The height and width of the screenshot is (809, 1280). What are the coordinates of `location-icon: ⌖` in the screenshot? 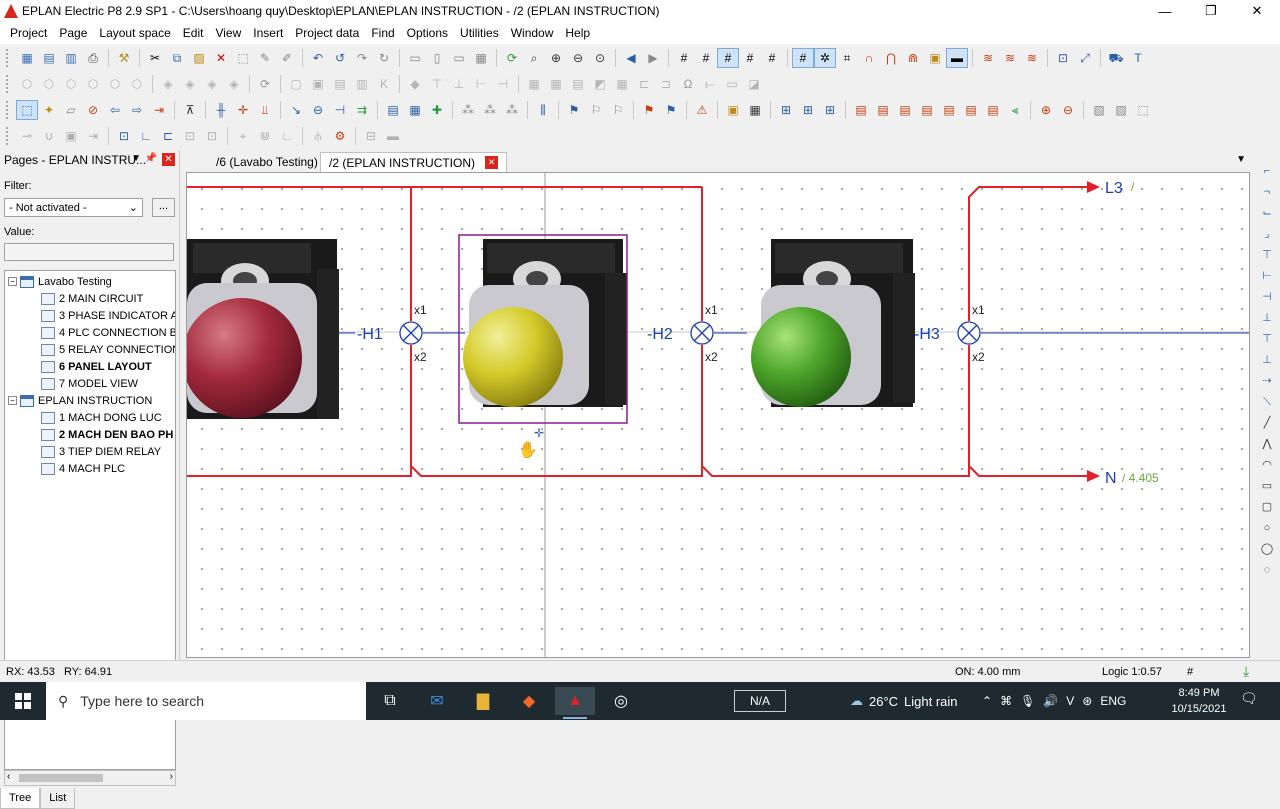 It's located at (243, 136).